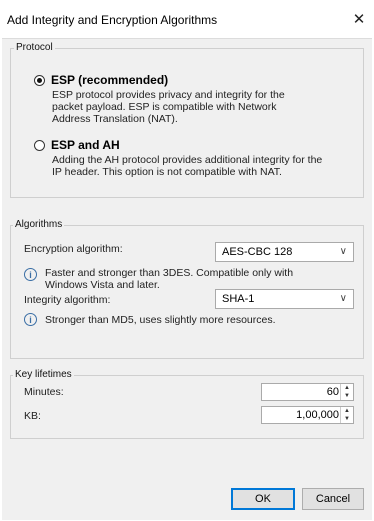 This screenshot has height=521, width=374. Describe the element at coordinates (263, 499) in the screenshot. I see `ok-button: OK` at that location.